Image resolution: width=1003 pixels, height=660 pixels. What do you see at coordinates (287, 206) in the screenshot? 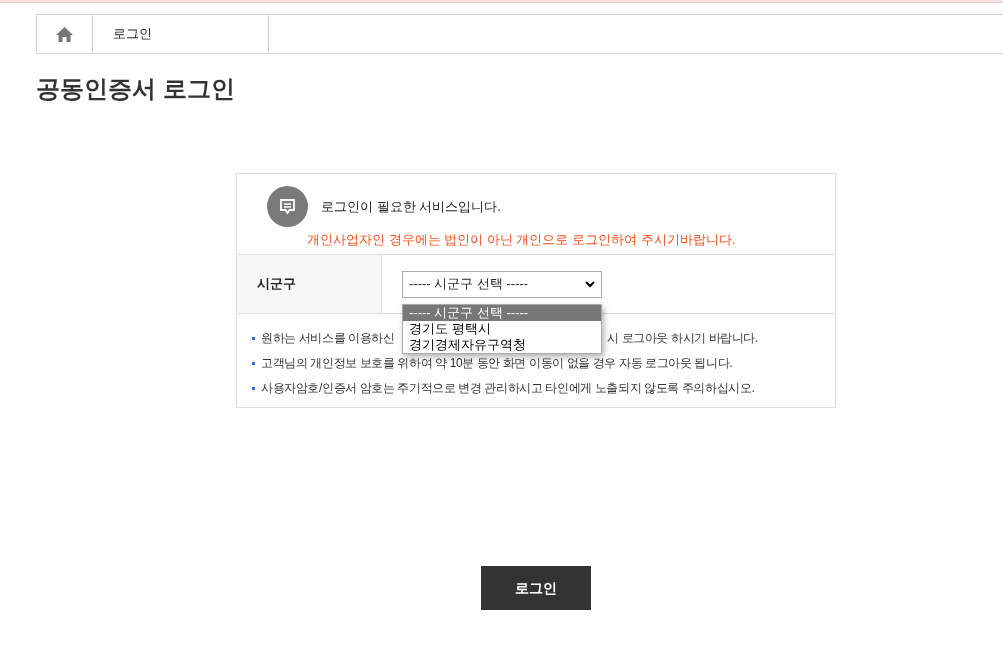
I see `message-icon` at bounding box center [287, 206].